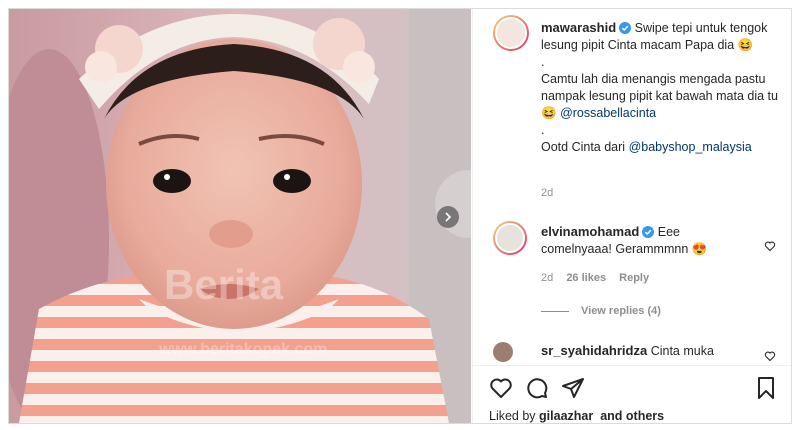 This screenshot has height=430, width=800. I want to click on post-timestamp: 2d, so click(547, 193).